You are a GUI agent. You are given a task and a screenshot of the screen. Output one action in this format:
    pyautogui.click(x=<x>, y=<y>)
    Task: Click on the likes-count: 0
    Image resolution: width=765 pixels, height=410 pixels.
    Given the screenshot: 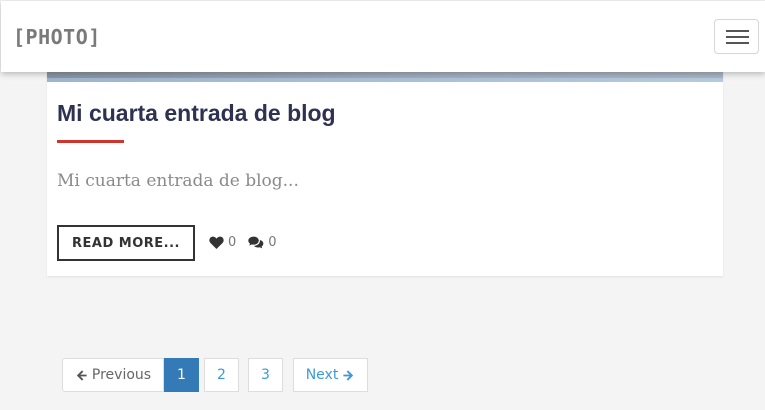 What is the action you would take?
    pyautogui.click(x=232, y=242)
    